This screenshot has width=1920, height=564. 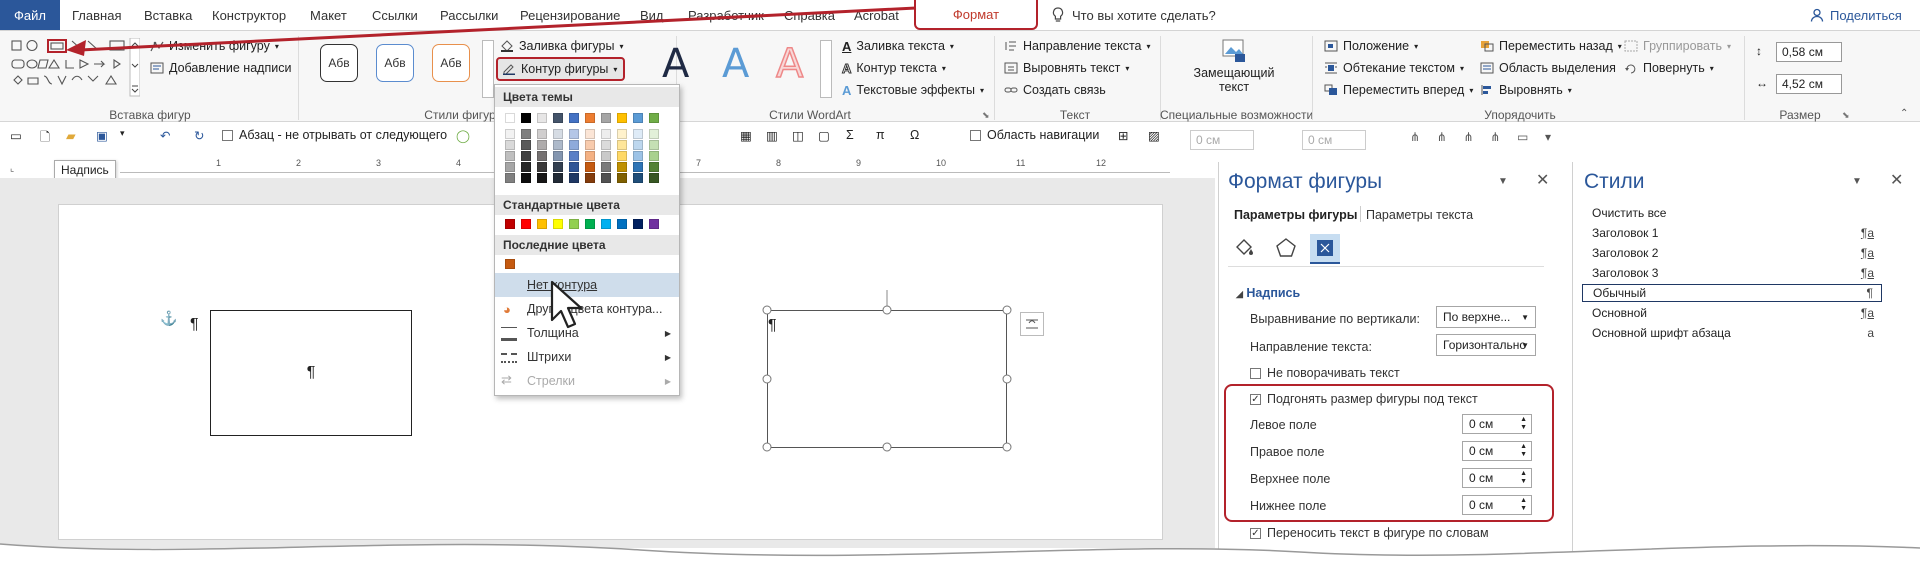 I want to click on undo-icon: ↶, so click(x=165, y=135).